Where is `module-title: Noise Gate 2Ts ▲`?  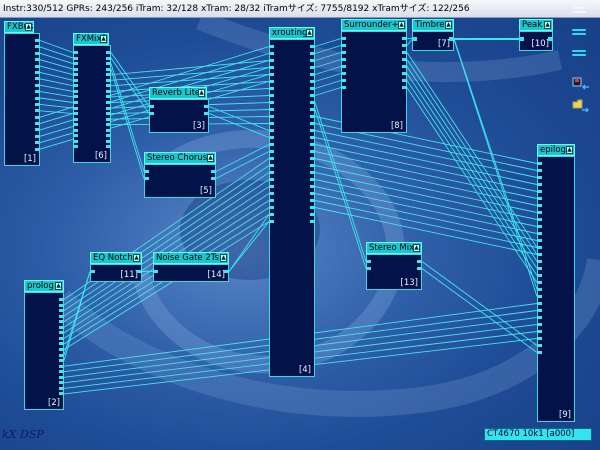 module-title: Noise Gate 2Ts ▲ is located at coordinates (191, 258).